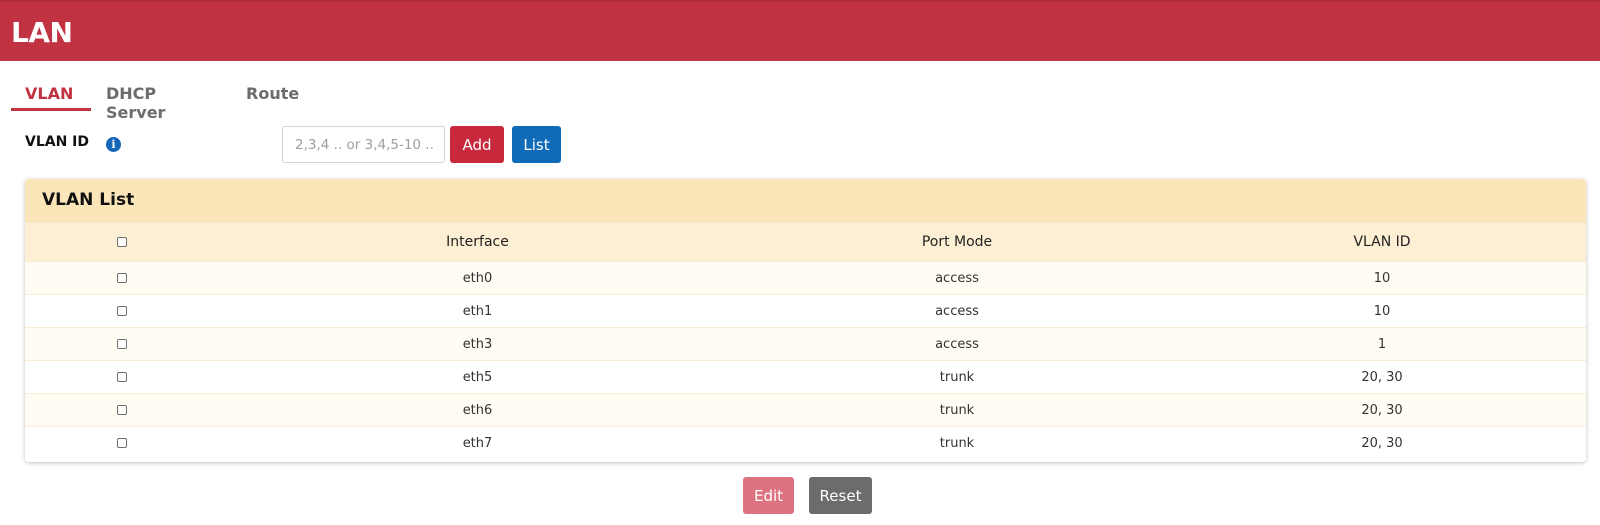  I want to click on app-header: LAN, so click(800, 30).